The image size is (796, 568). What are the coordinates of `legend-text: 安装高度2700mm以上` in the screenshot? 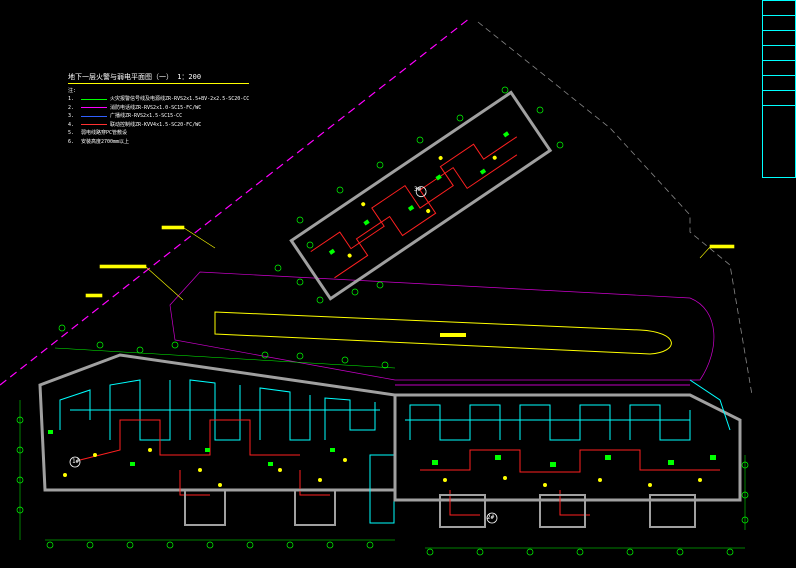 It's located at (105, 141).